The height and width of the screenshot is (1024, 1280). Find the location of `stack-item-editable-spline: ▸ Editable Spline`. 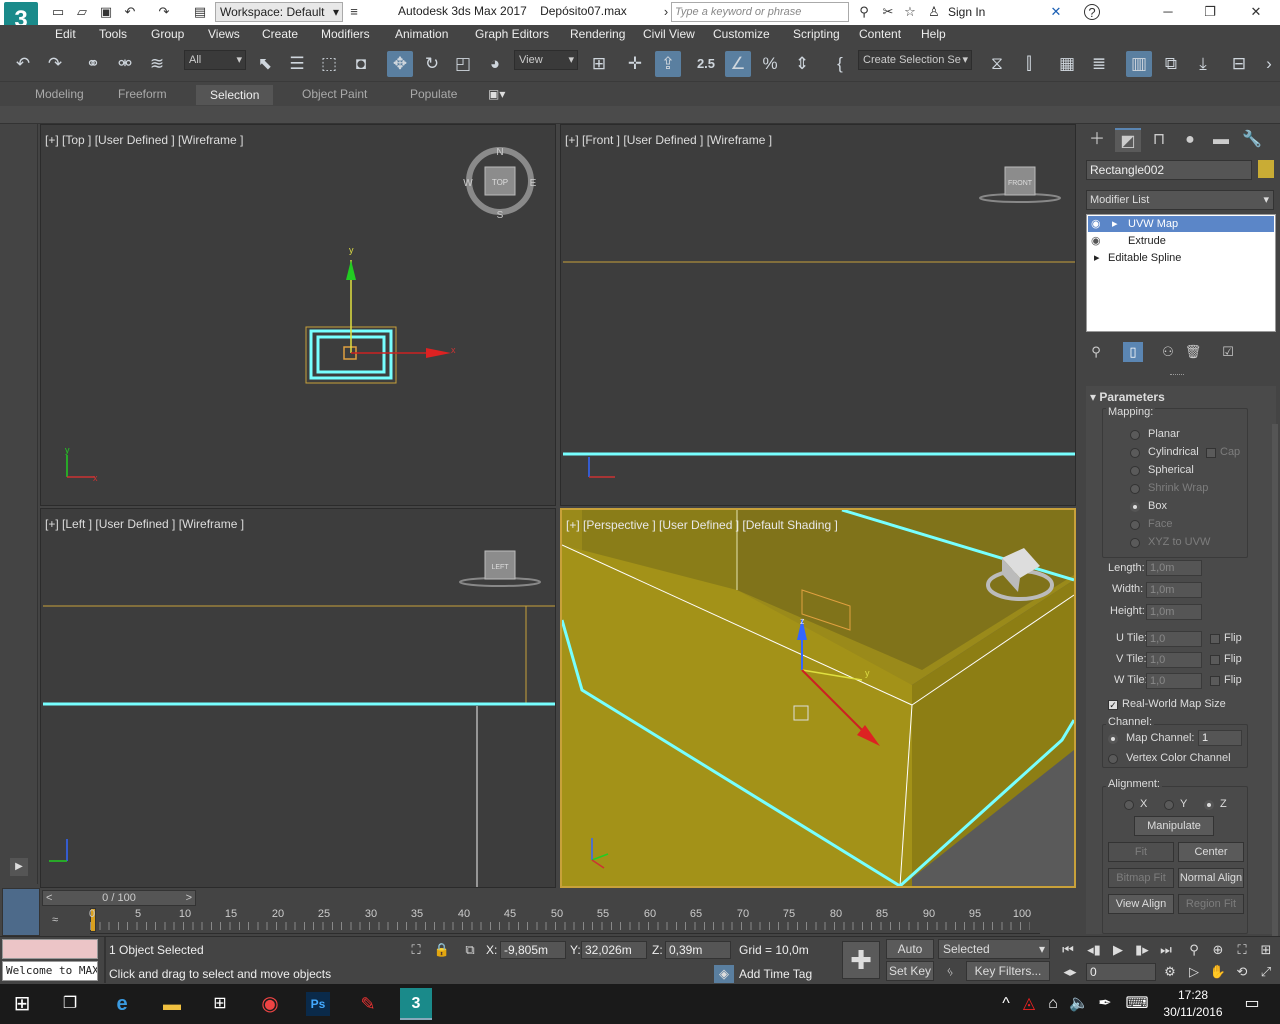

stack-item-editable-spline: ▸ Editable Spline is located at coordinates (1181, 258).